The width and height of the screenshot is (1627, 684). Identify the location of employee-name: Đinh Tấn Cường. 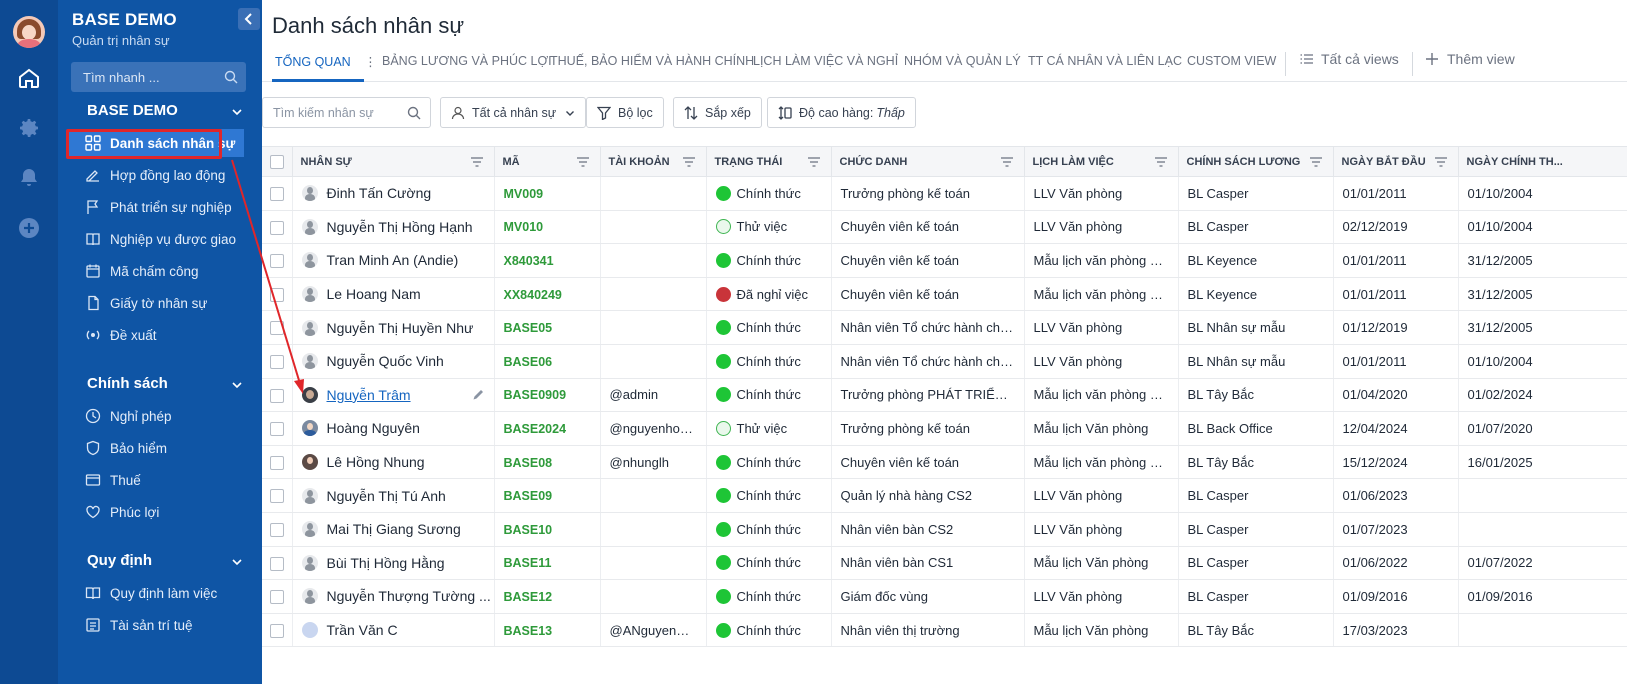
(379, 193).